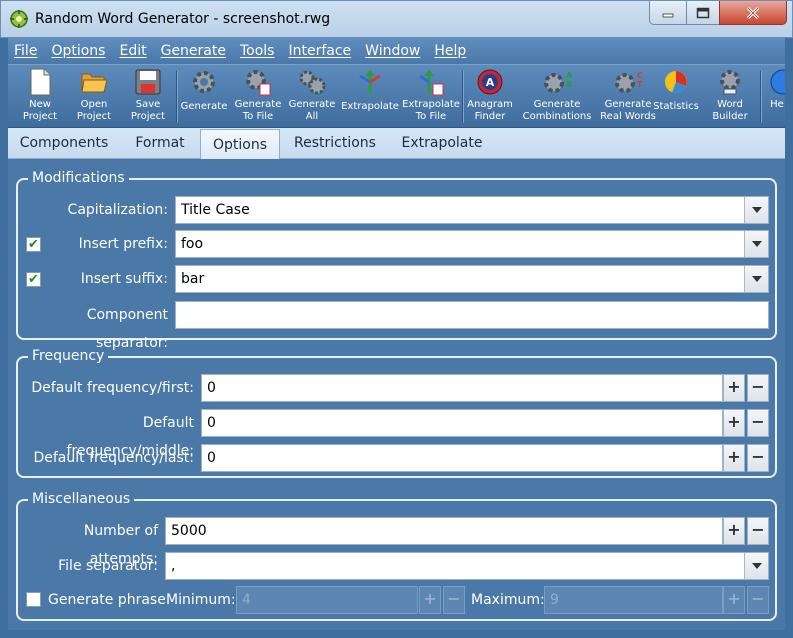 The height and width of the screenshot is (638, 793). I want to click on insert-prefix-combobox: foo, so click(472, 244).